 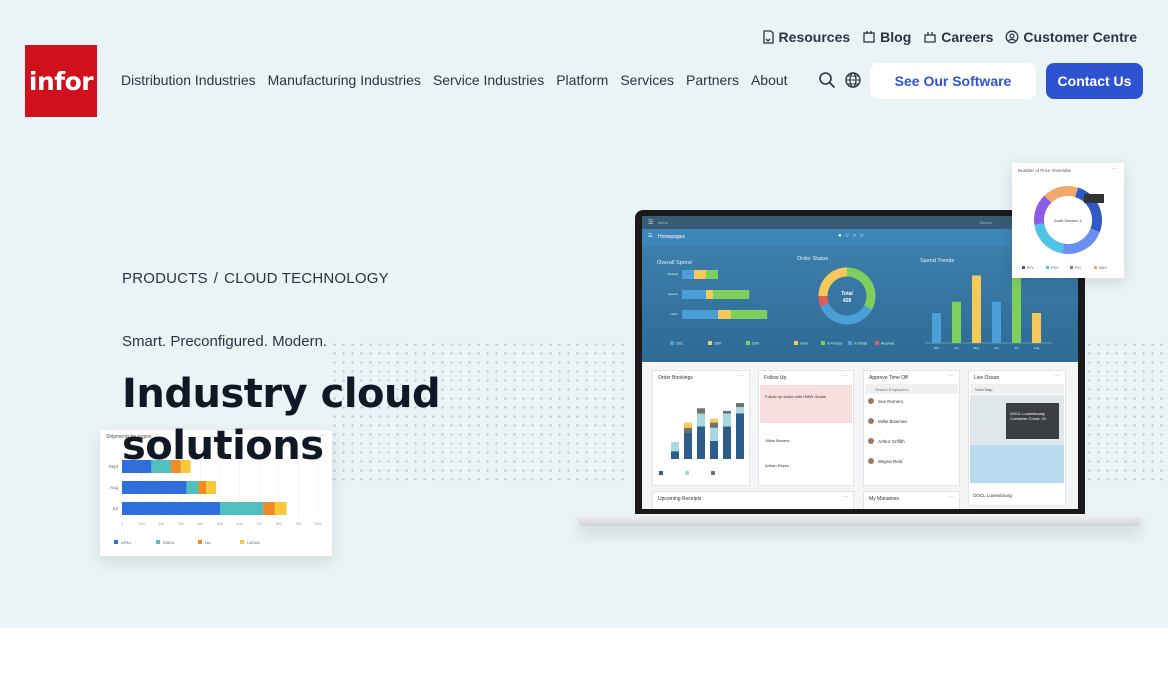 I want to click on view-map-dropdown: View Map, so click(x=1017, y=389).